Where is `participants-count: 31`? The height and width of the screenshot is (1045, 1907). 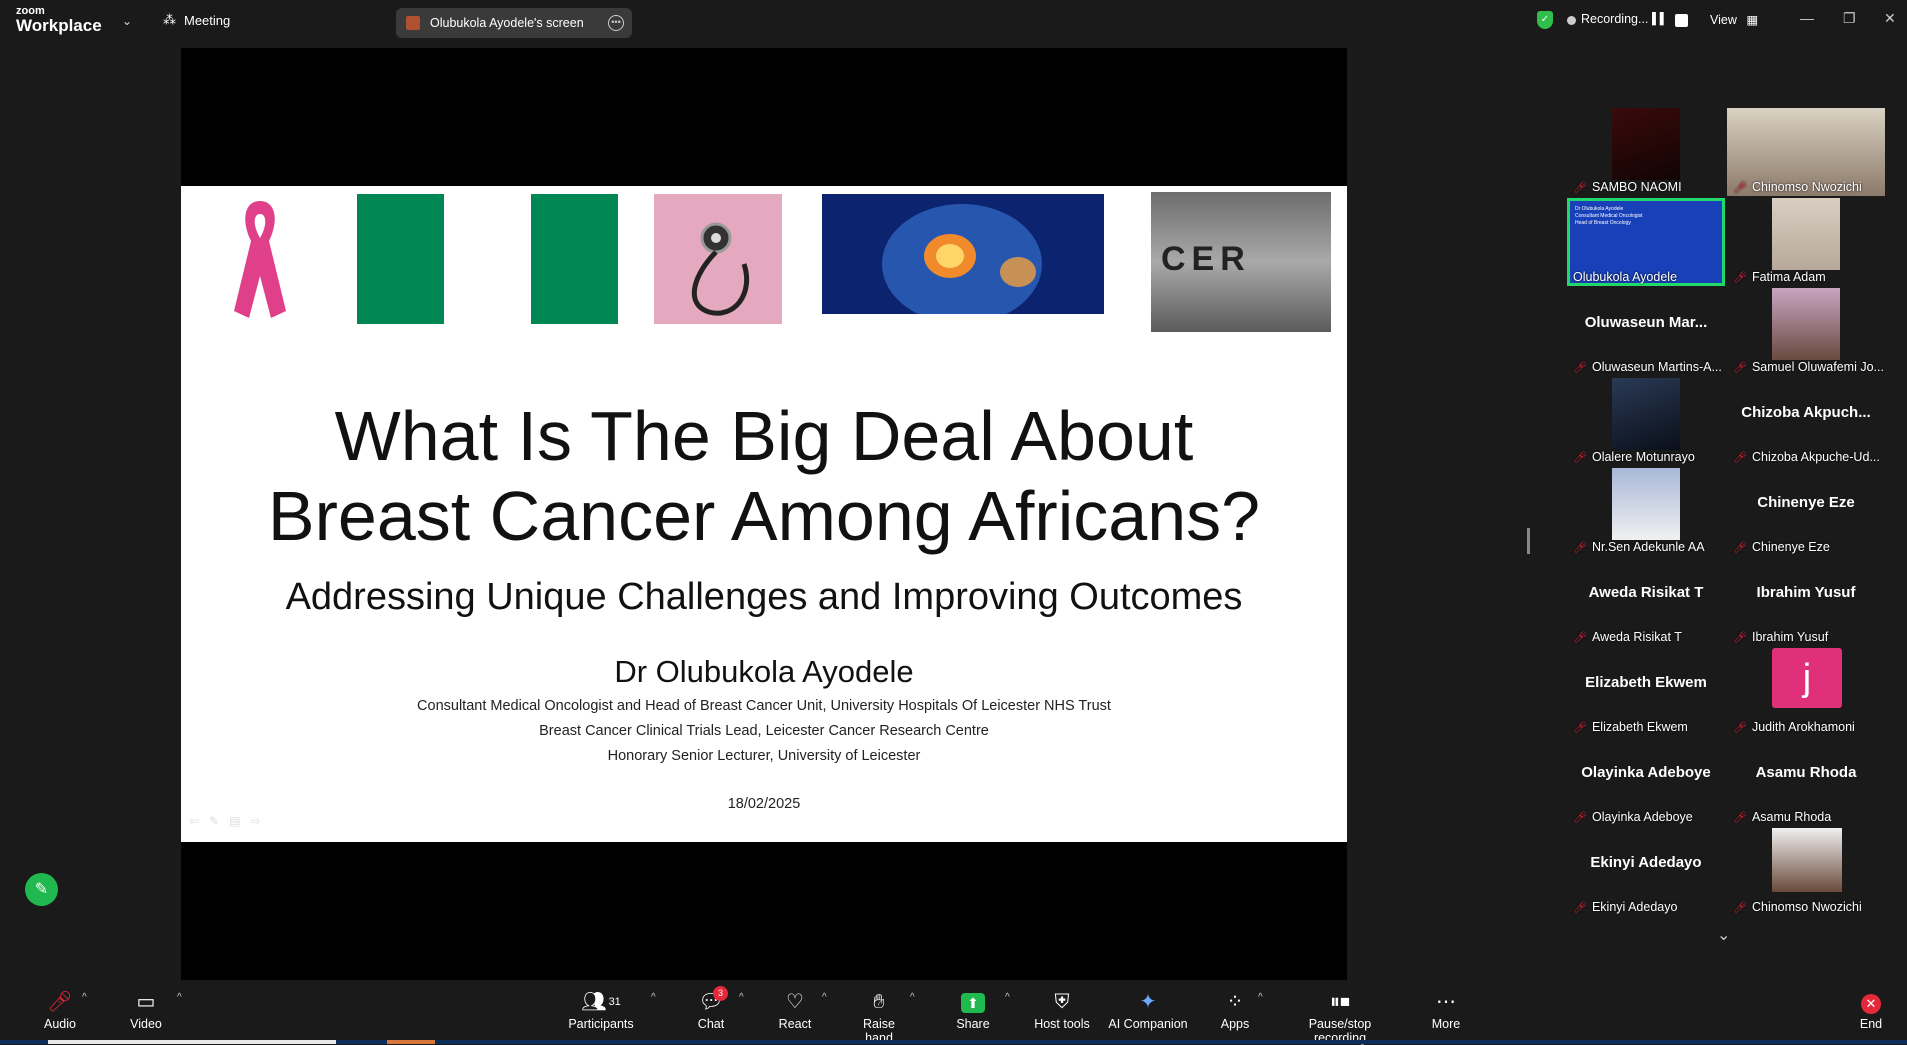 participants-count: 31 is located at coordinates (614, 1002).